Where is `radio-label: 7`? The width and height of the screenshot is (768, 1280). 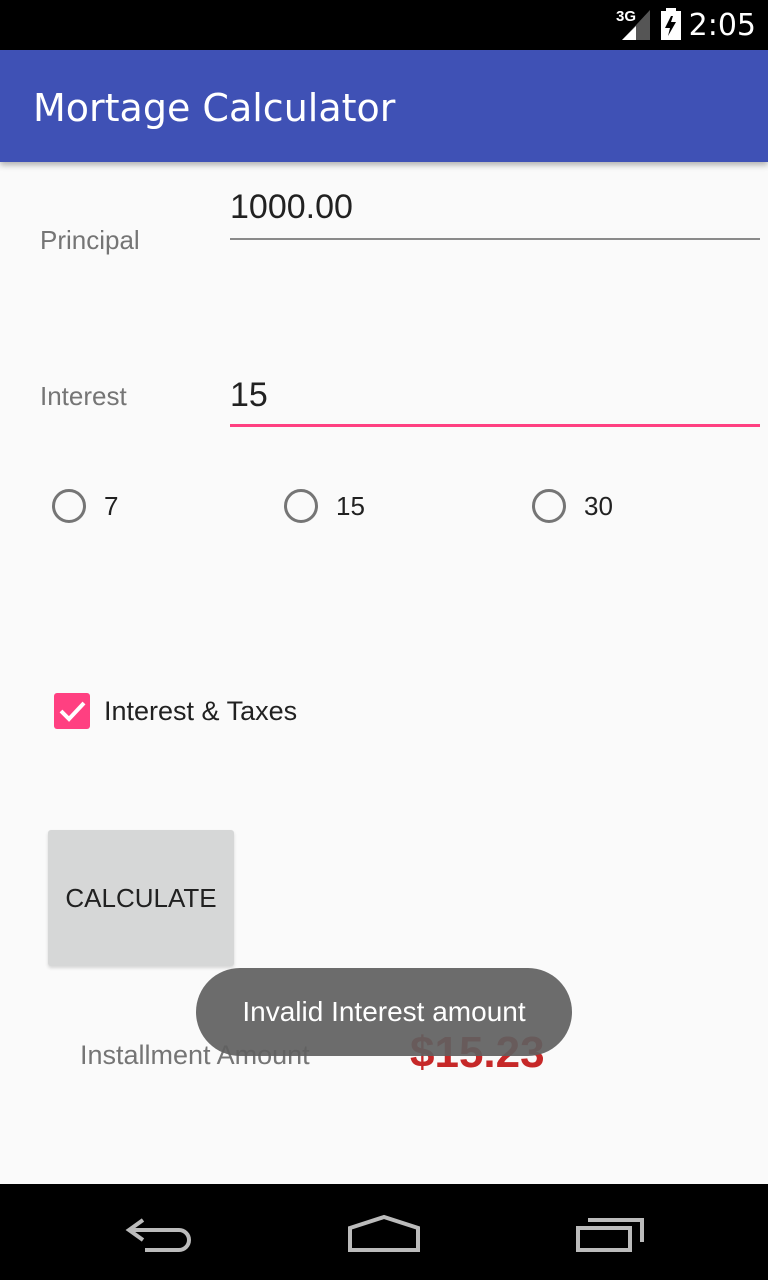
radio-label: 7 is located at coordinates (111, 505).